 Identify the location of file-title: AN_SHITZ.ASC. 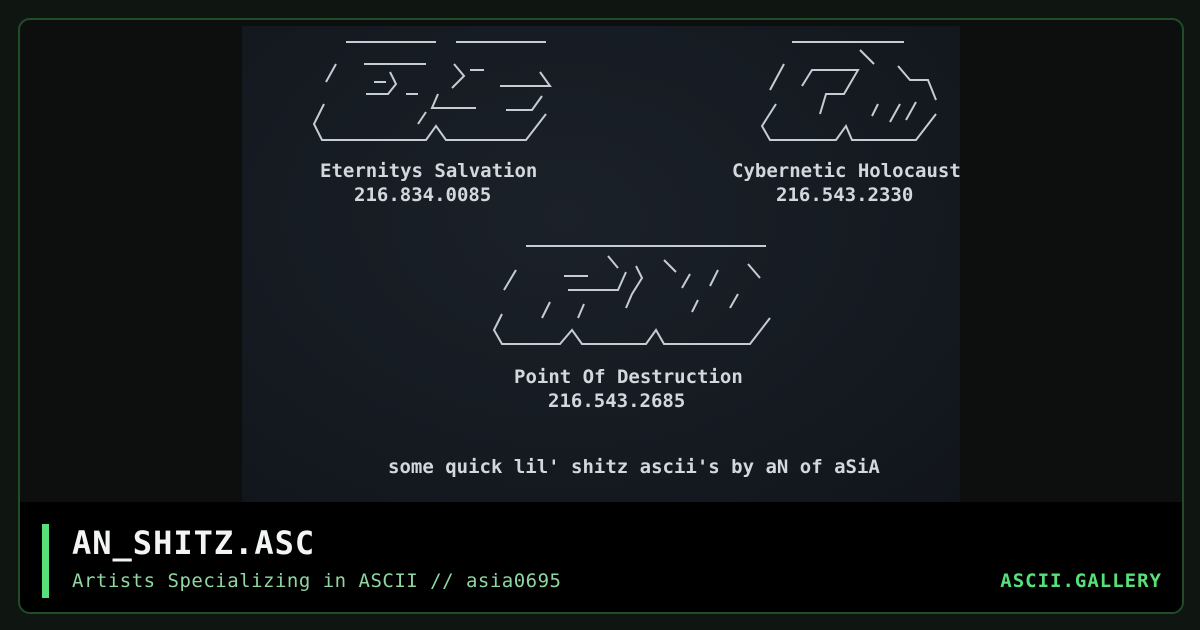
(194, 543).